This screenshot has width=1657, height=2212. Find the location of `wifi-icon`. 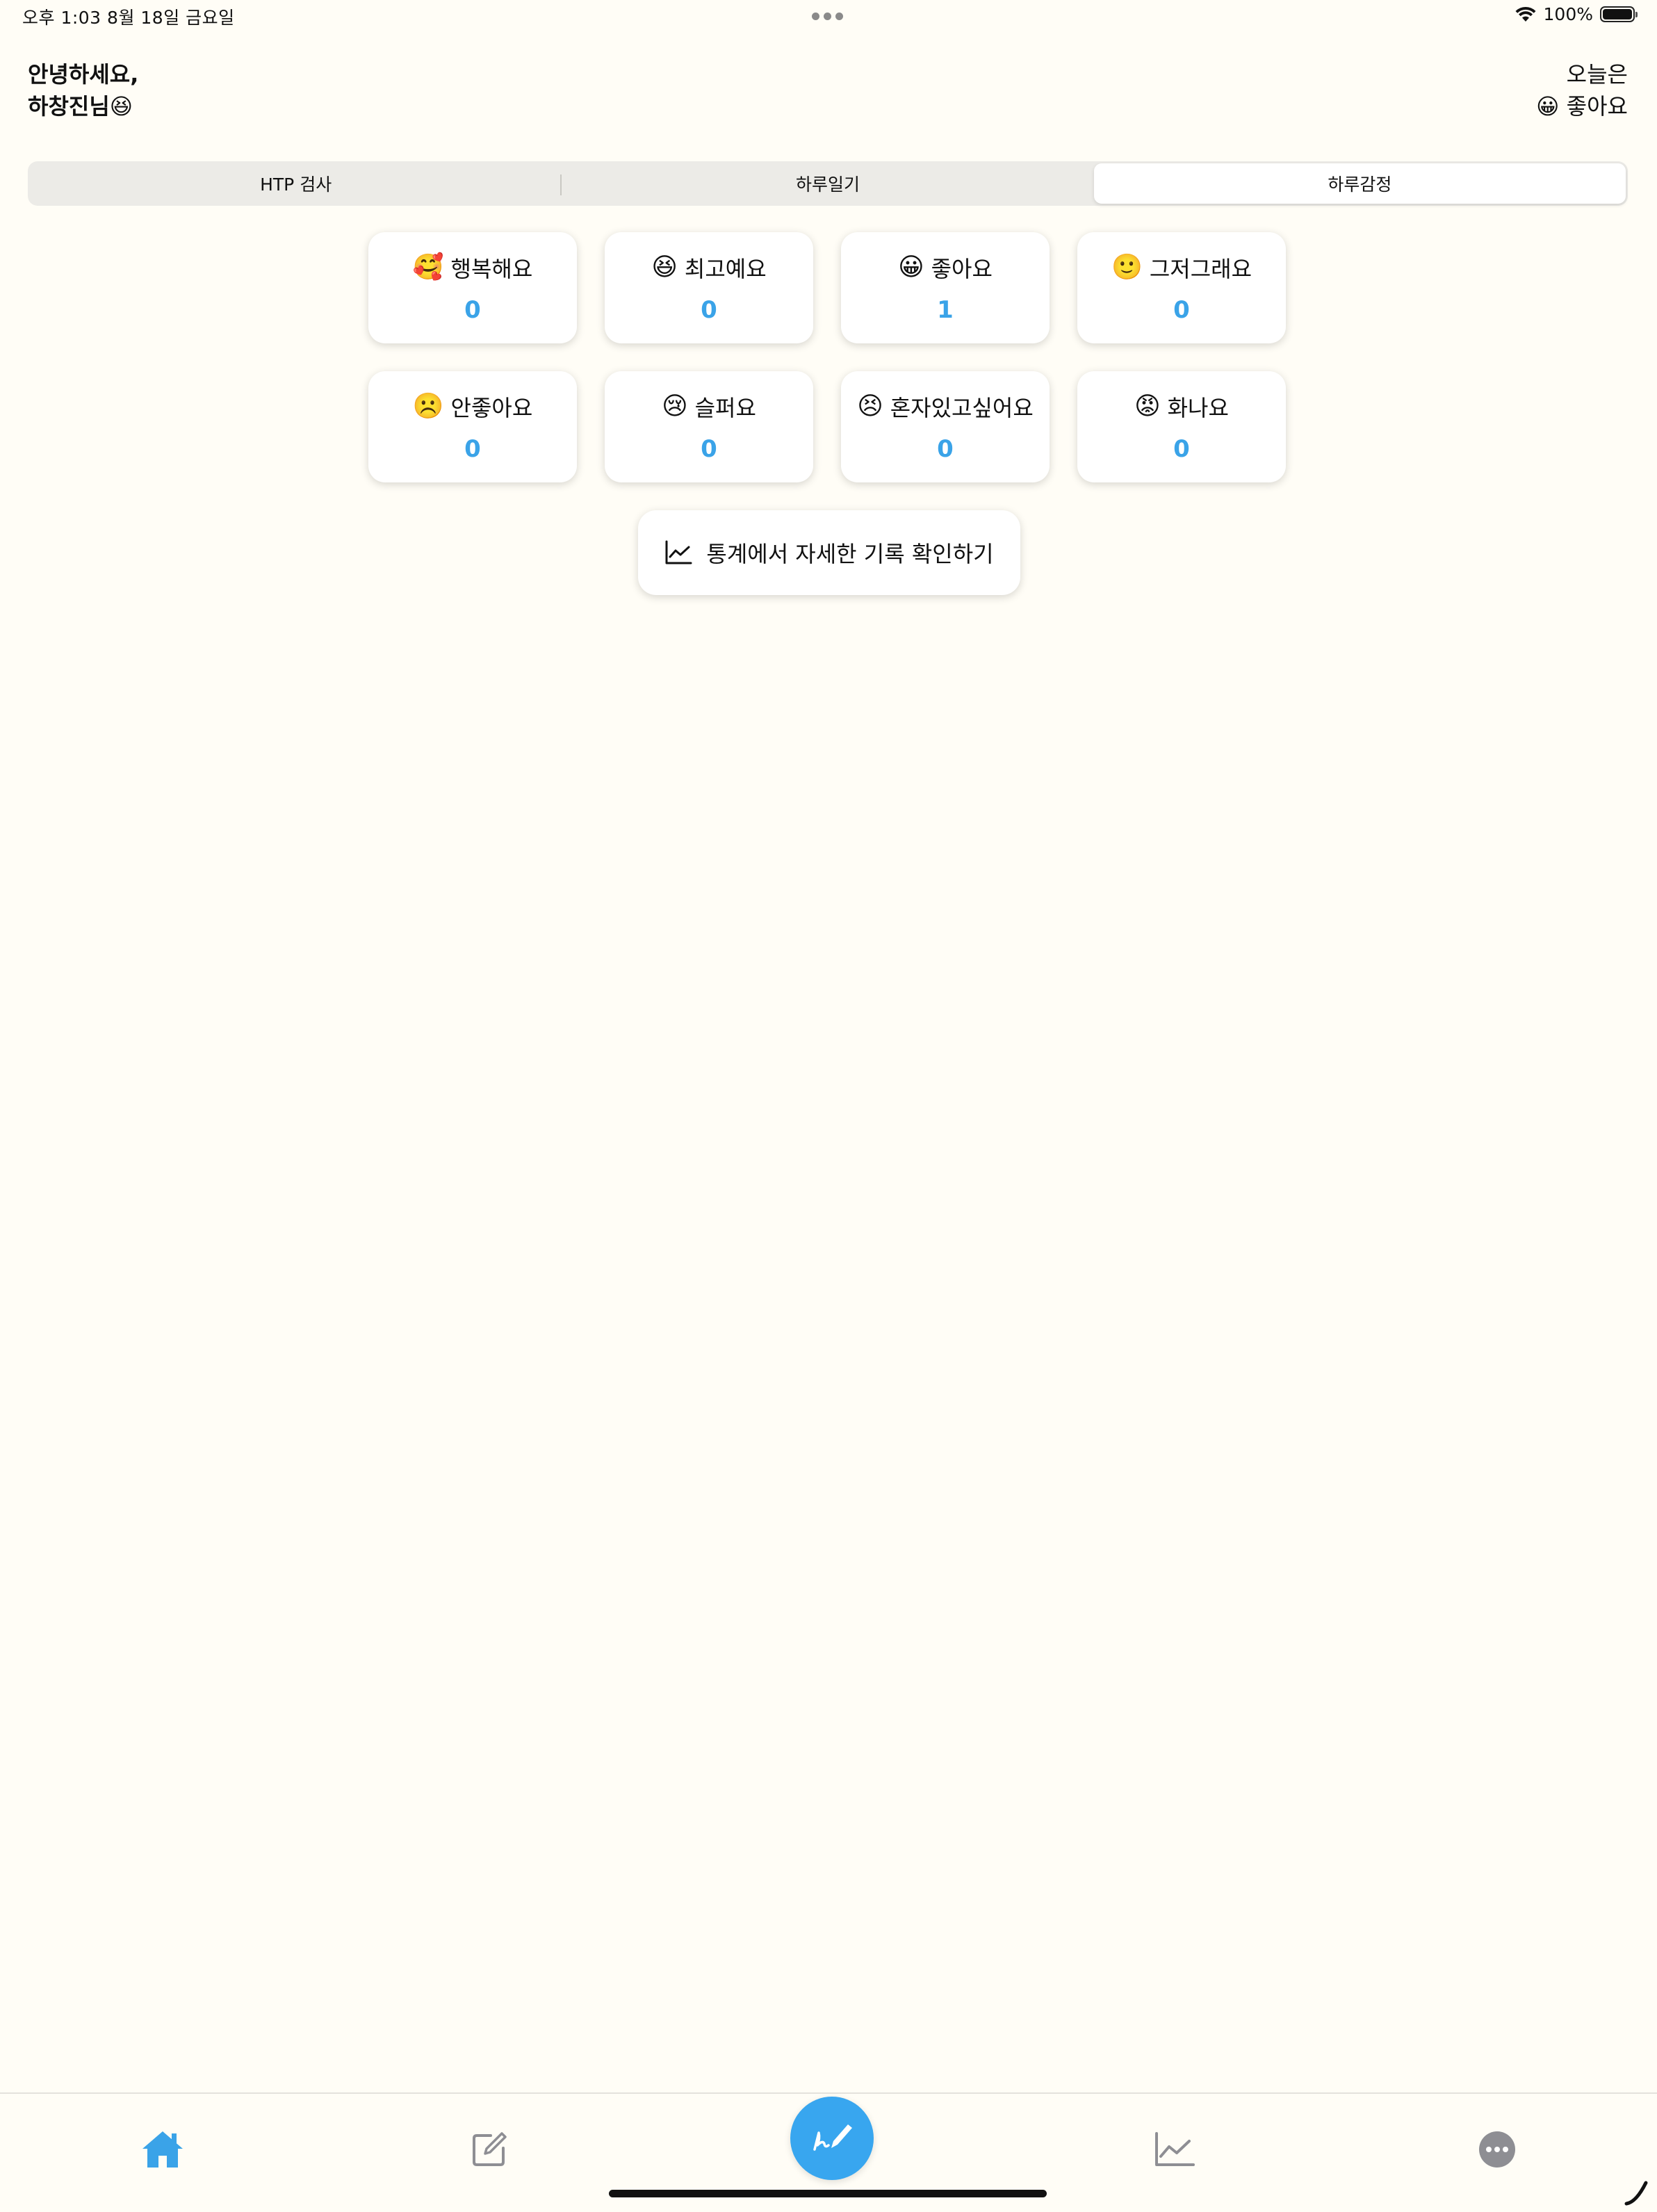

wifi-icon is located at coordinates (1525, 14).